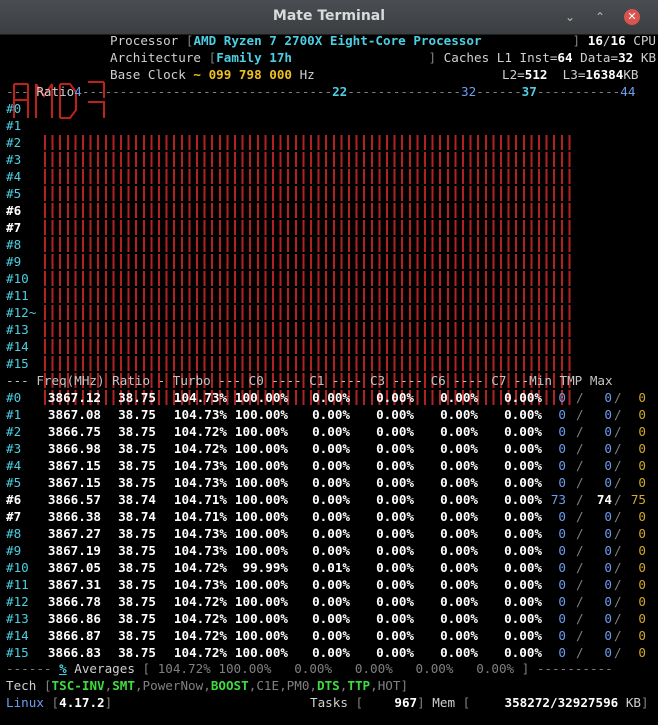  Describe the element at coordinates (14, 210) in the screenshot. I see `core-bar-label: #6` at that location.